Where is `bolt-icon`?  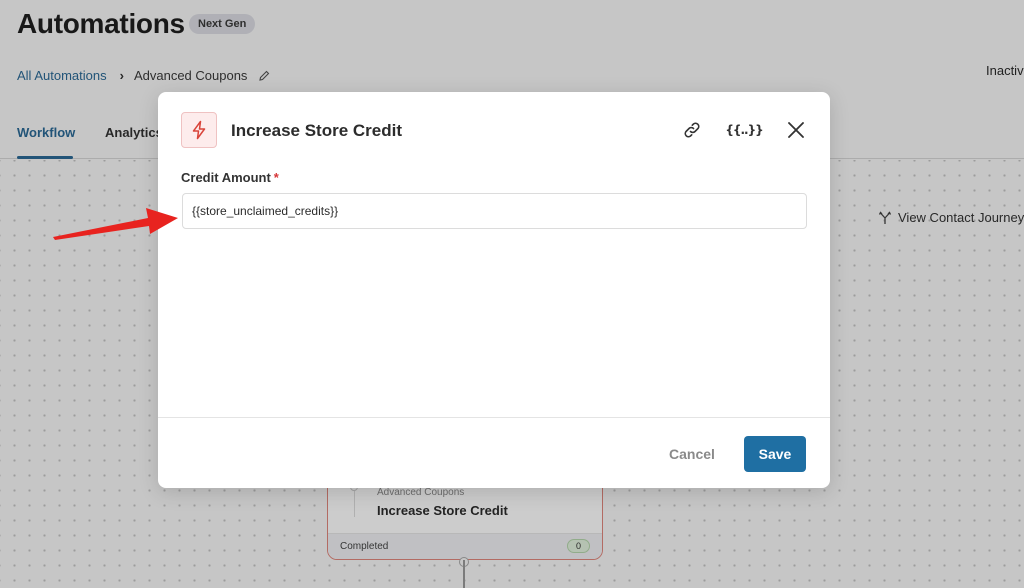
bolt-icon is located at coordinates (199, 130).